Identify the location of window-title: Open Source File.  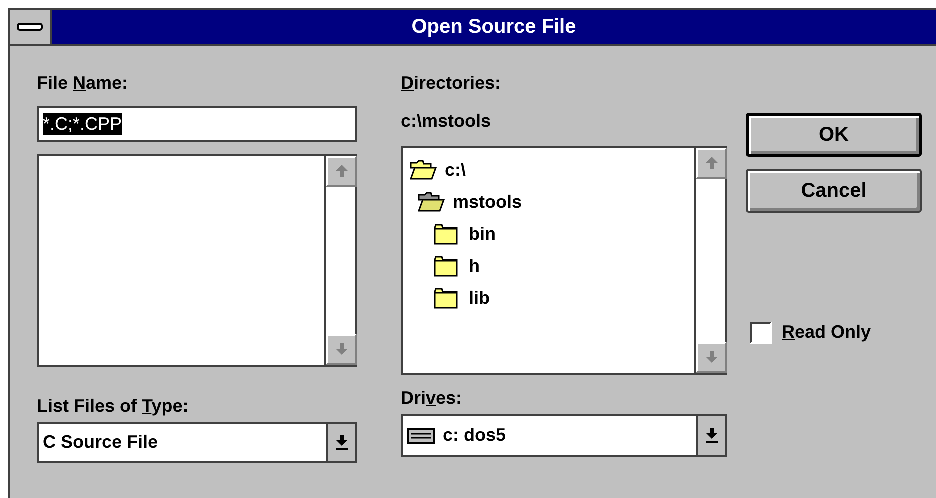
(494, 27).